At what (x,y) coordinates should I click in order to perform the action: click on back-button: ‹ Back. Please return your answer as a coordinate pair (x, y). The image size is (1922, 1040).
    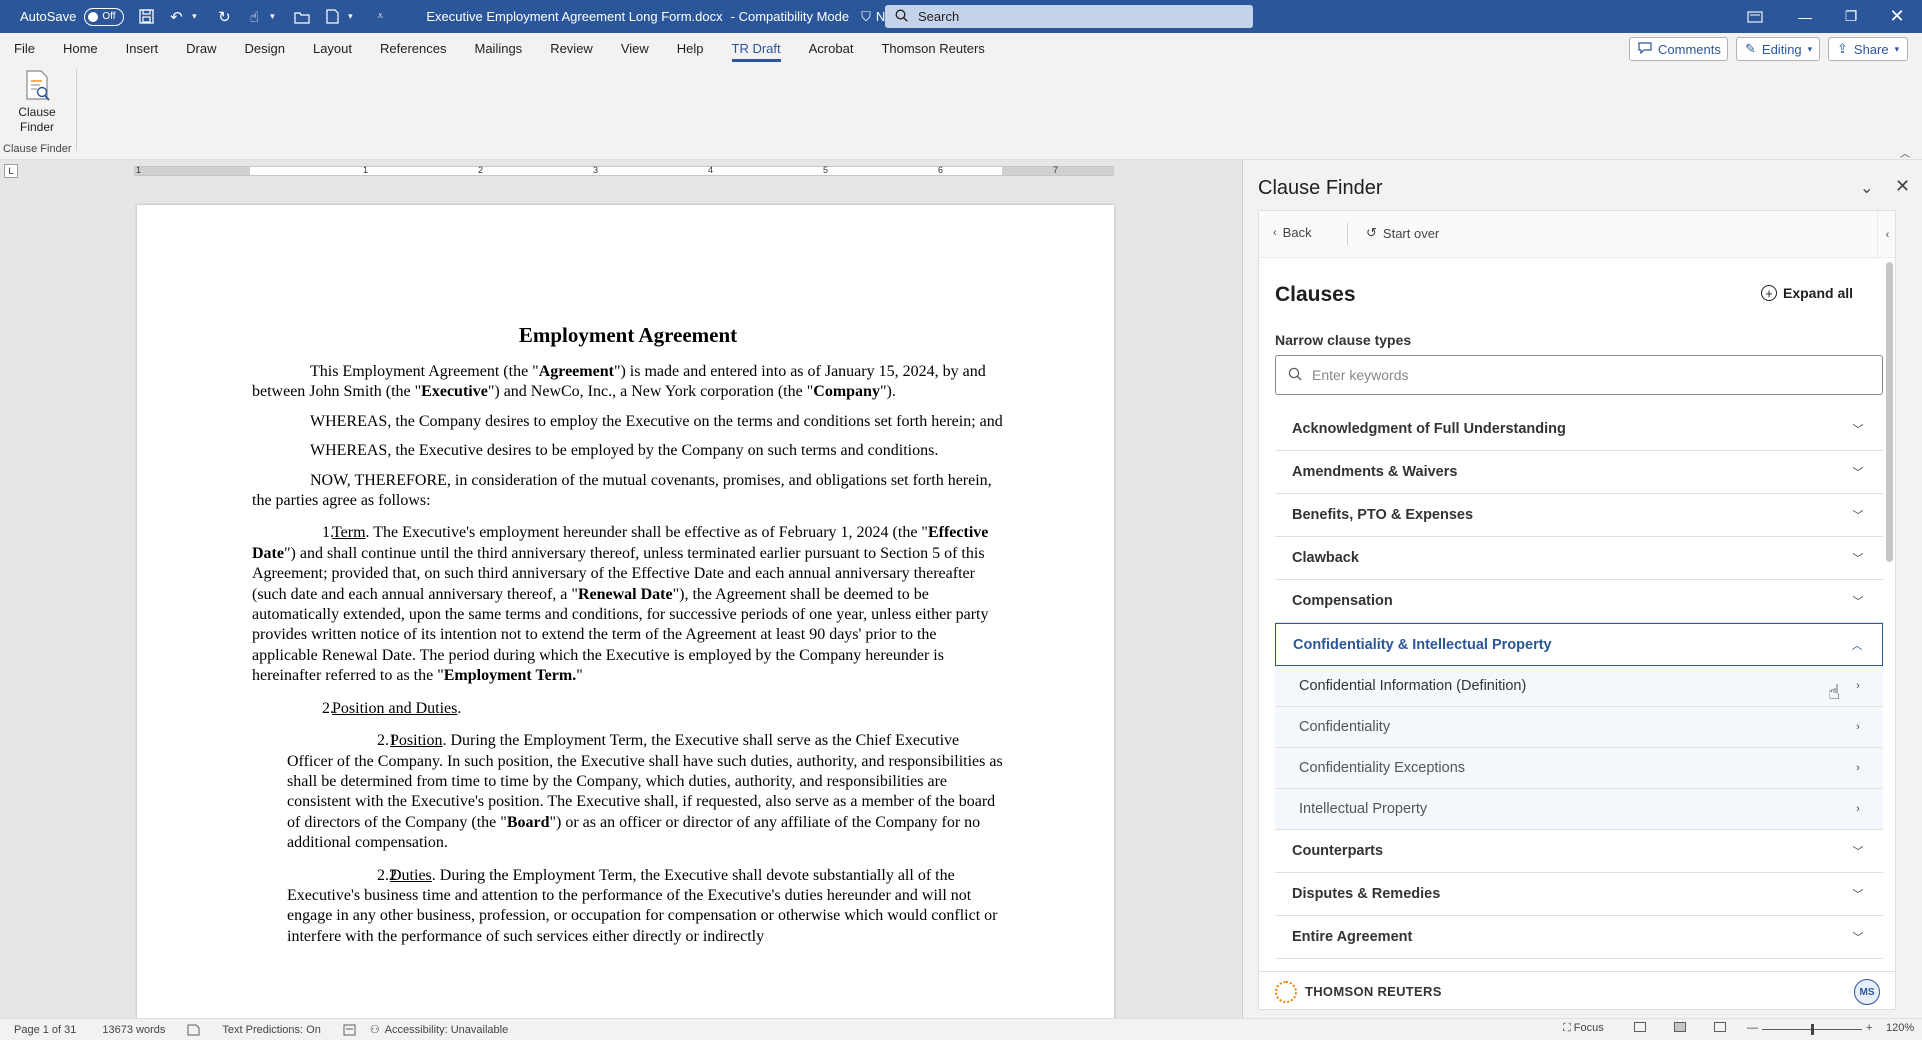
    Looking at the image, I should click on (1292, 232).